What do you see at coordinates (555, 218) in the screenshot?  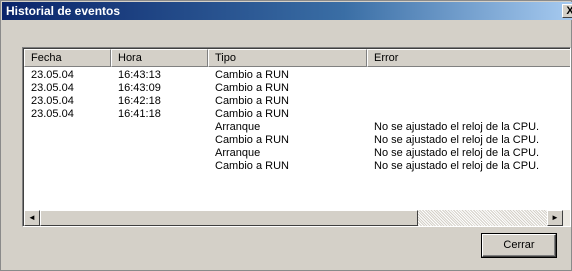 I see `scroll-right-arrow-icon: ►` at bounding box center [555, 218].